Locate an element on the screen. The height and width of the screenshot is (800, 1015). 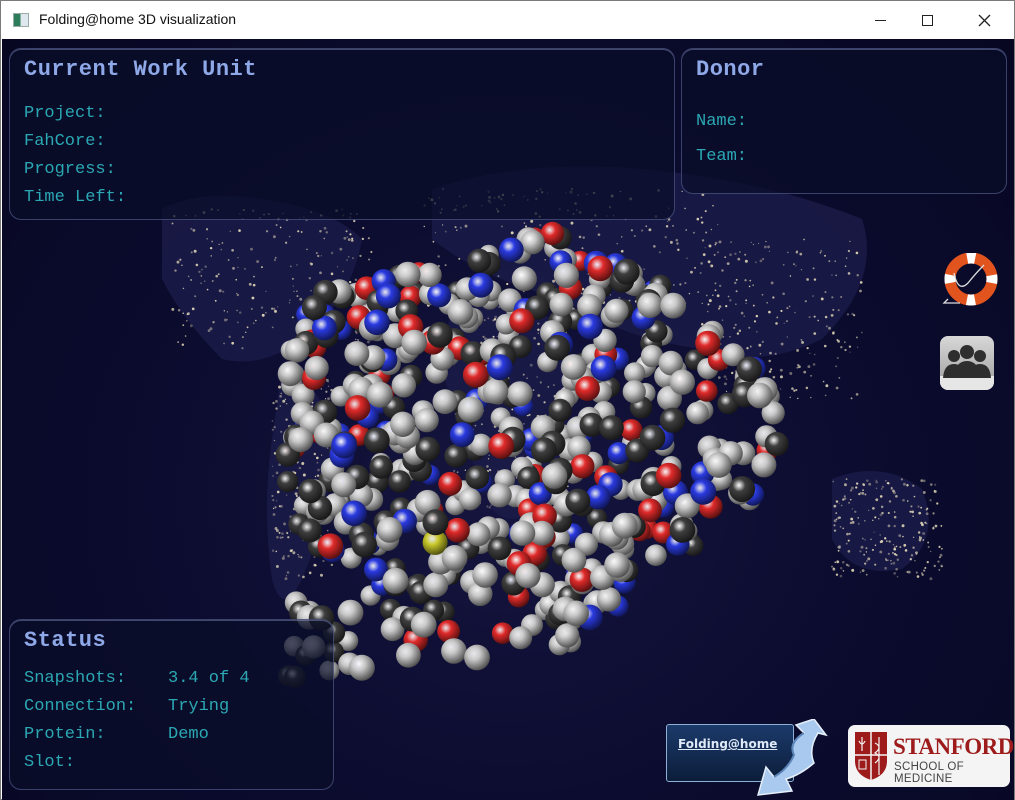
name-label: Name: is located at coordinates (722, 121).